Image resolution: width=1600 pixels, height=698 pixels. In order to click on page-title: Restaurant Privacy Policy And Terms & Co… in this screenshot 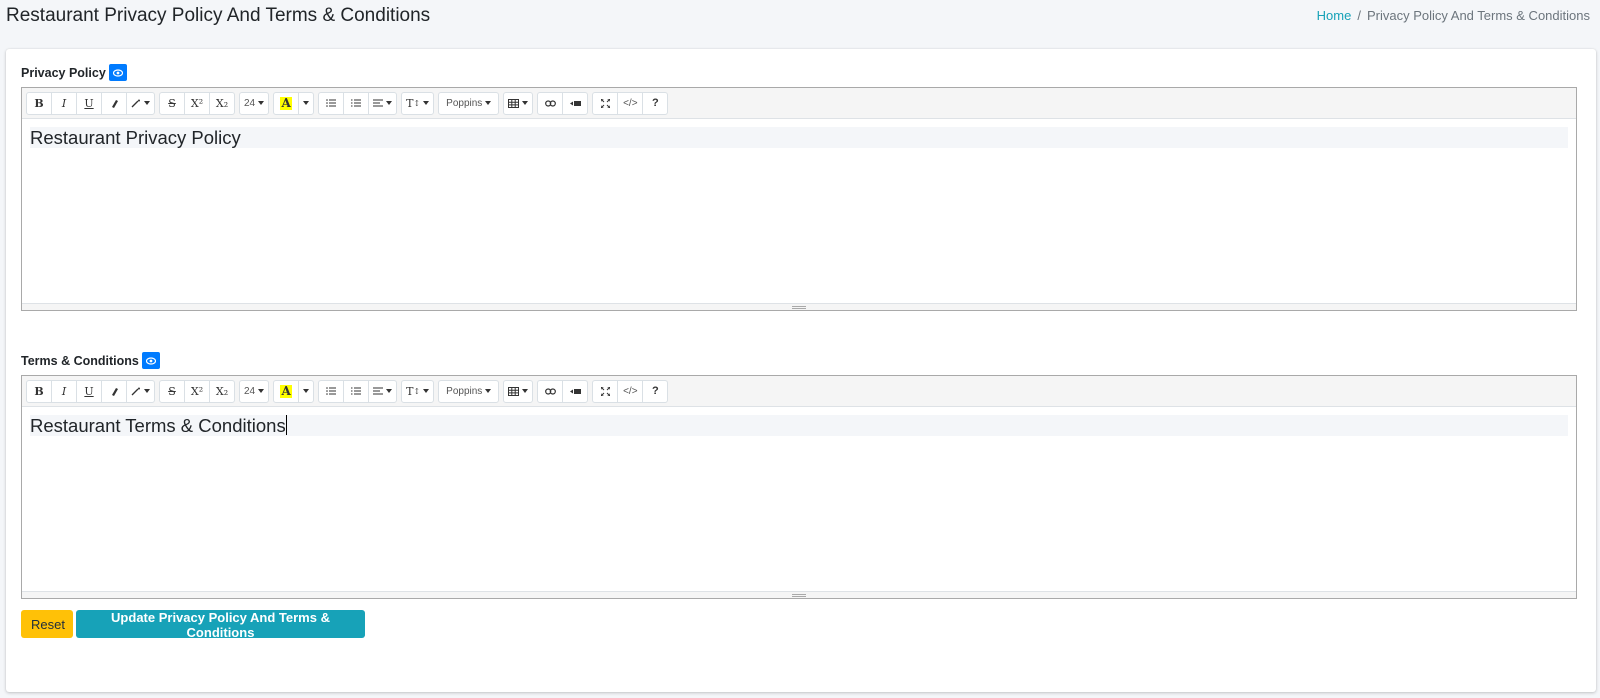, I will do `click(218, 15)`.